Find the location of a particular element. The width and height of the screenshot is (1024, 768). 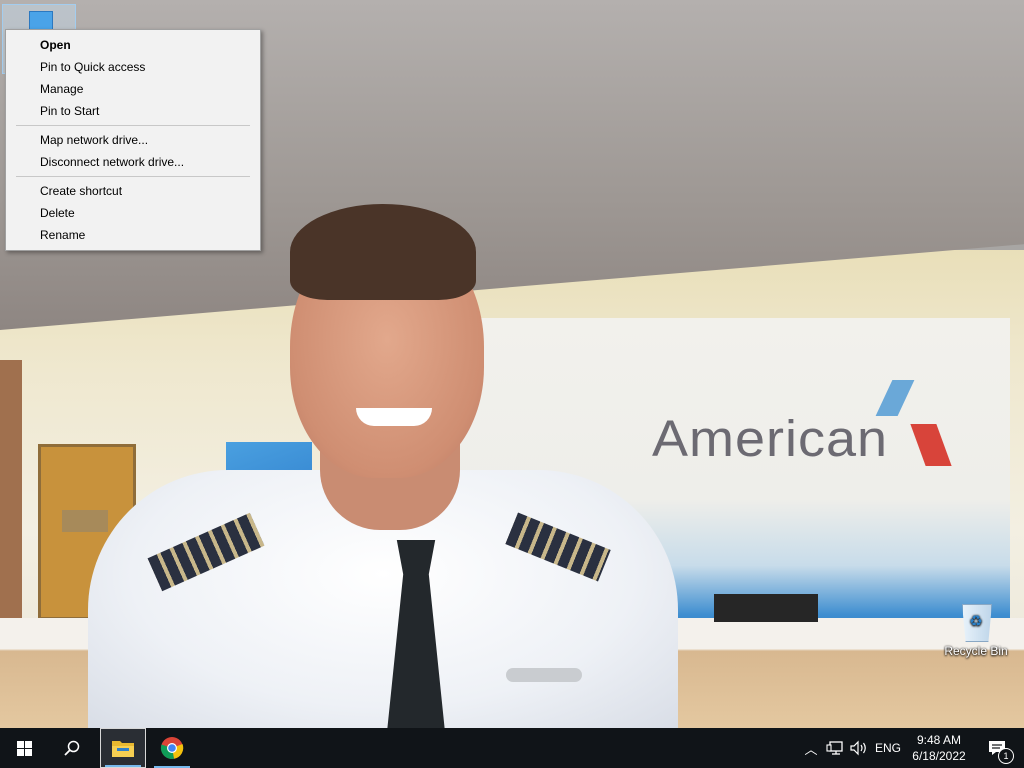

speaker-icon is located at coordinates (858, 748).